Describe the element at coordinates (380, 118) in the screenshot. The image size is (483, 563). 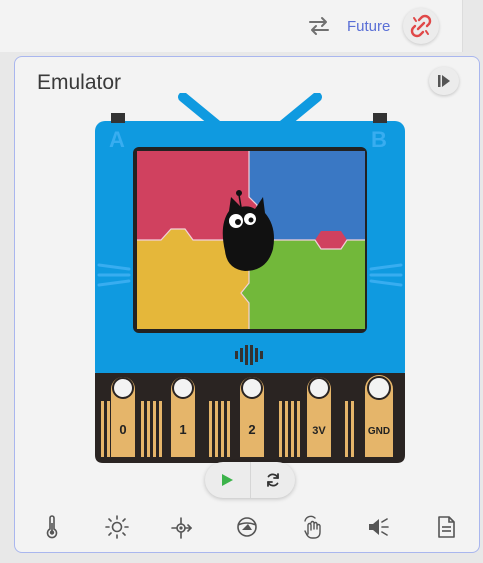
I see `button-b-cap` at that location.